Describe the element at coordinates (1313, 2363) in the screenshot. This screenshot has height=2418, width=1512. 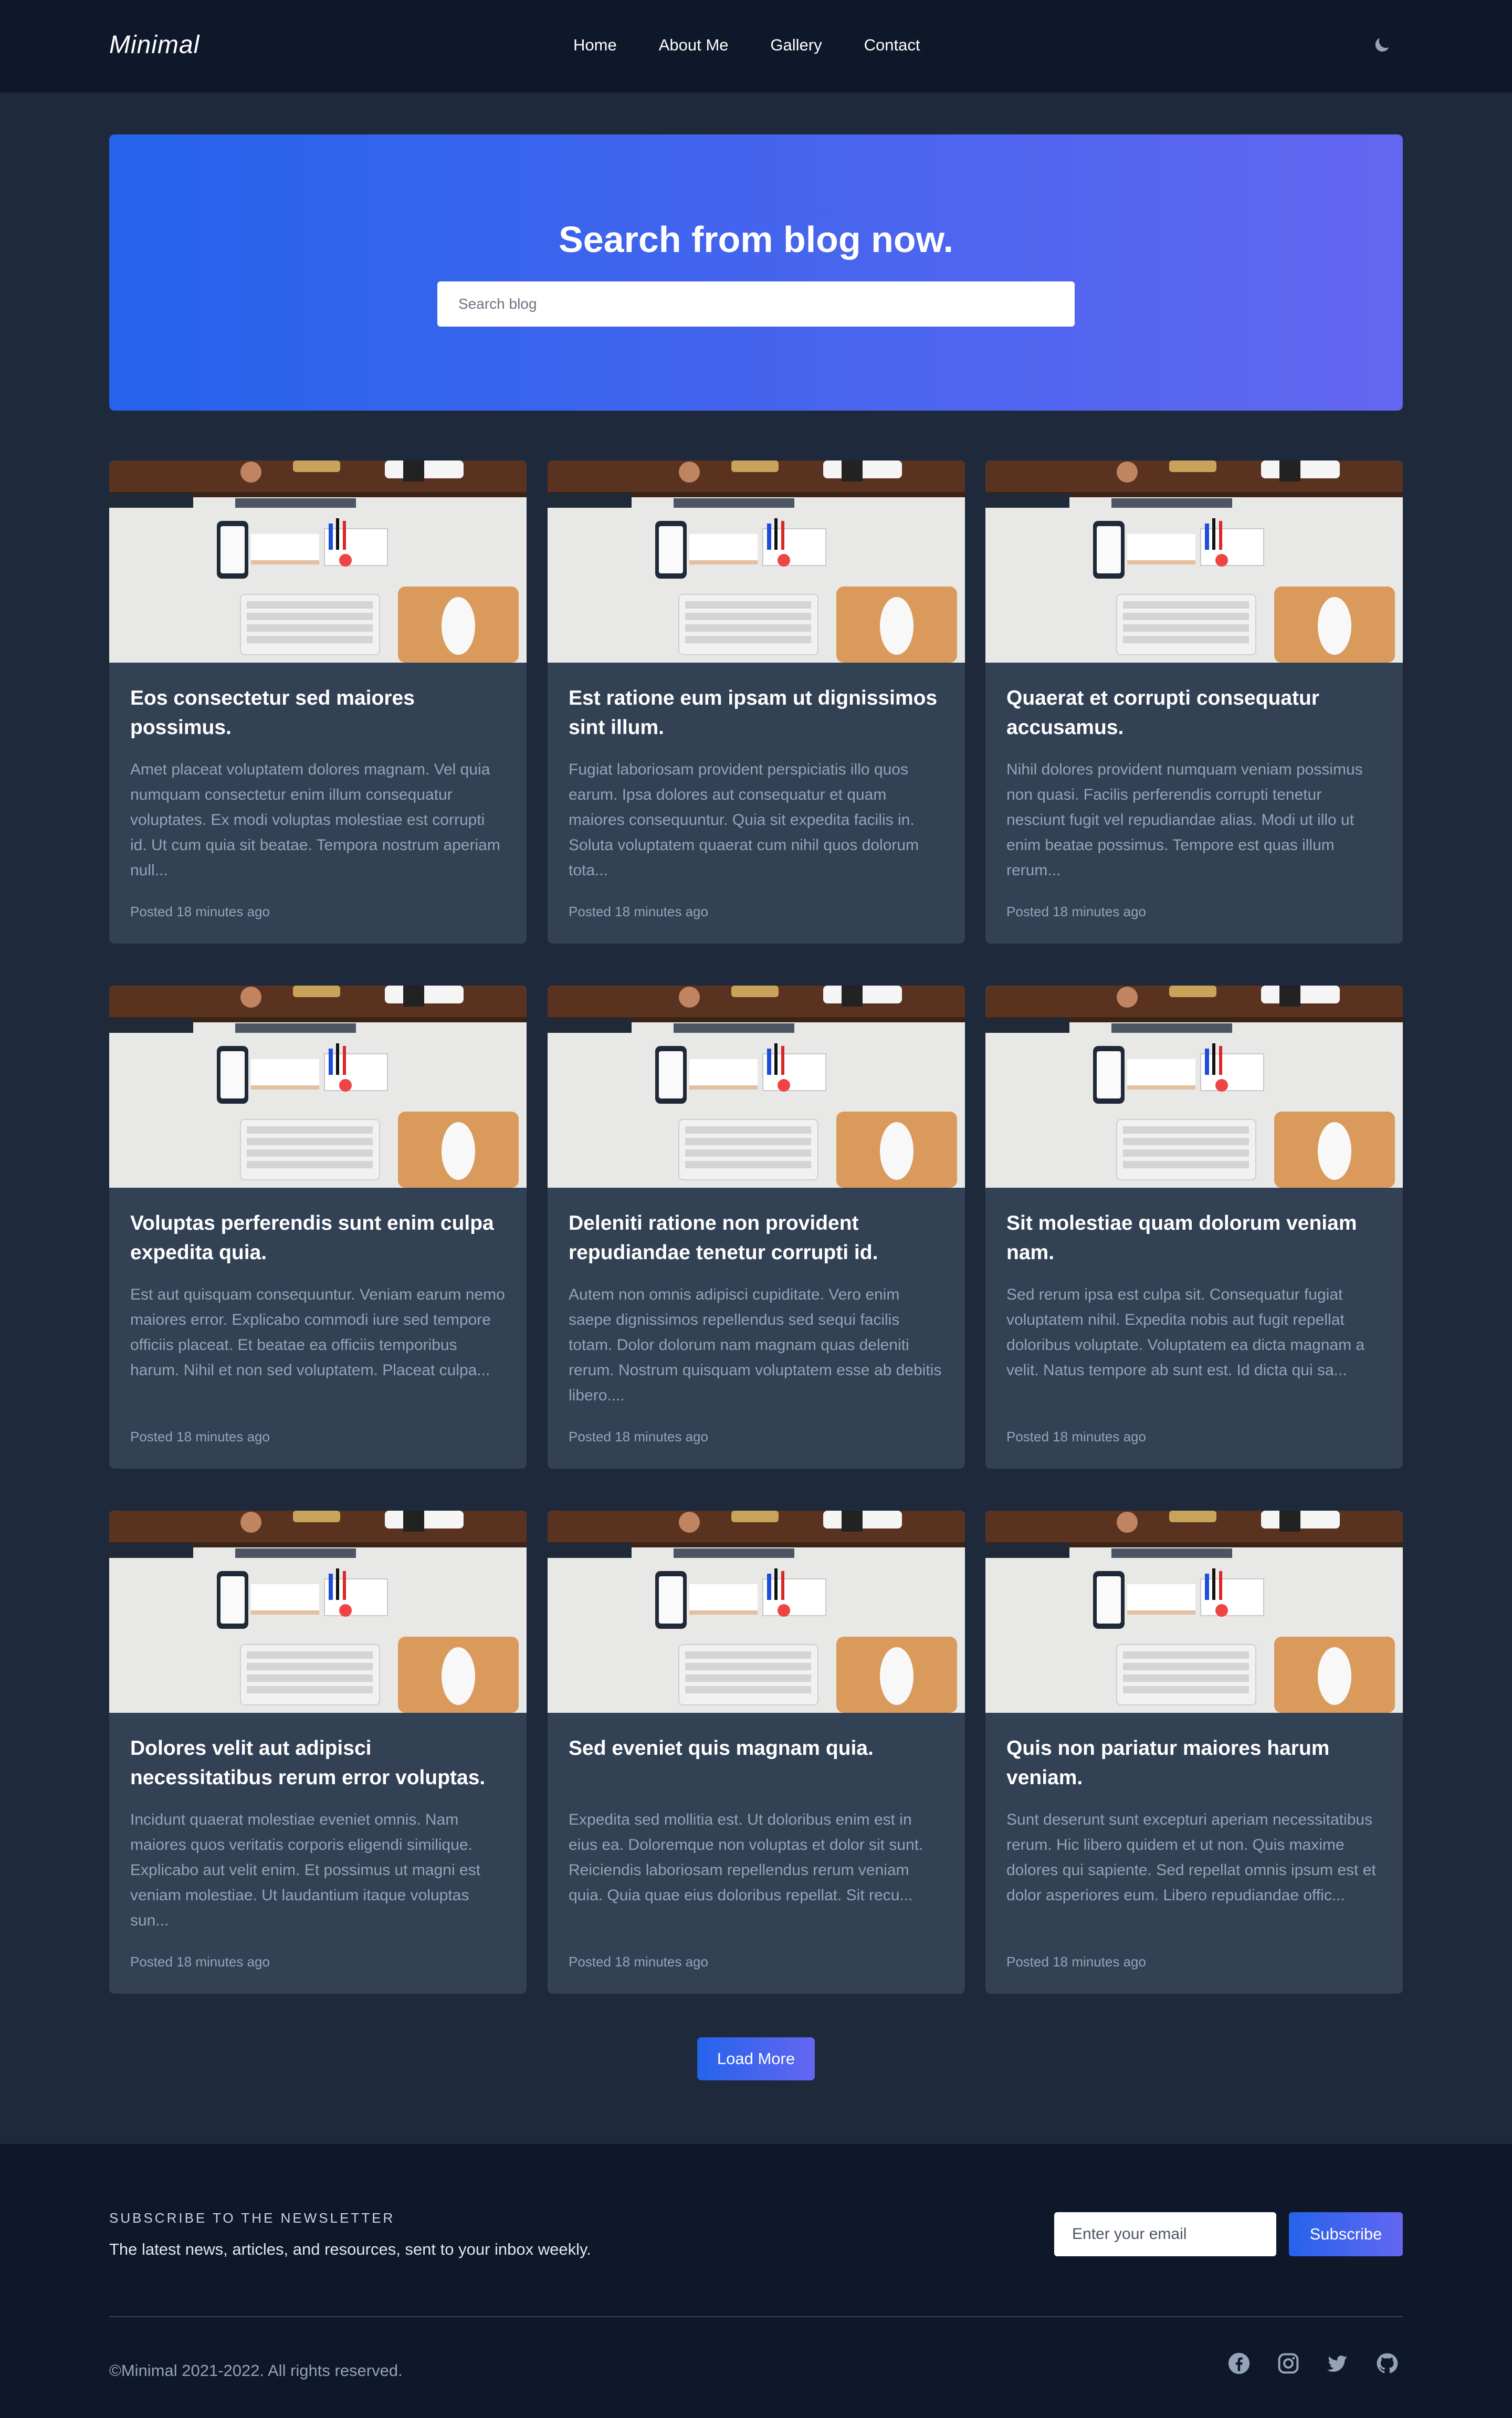
I see `social-links` at that location.